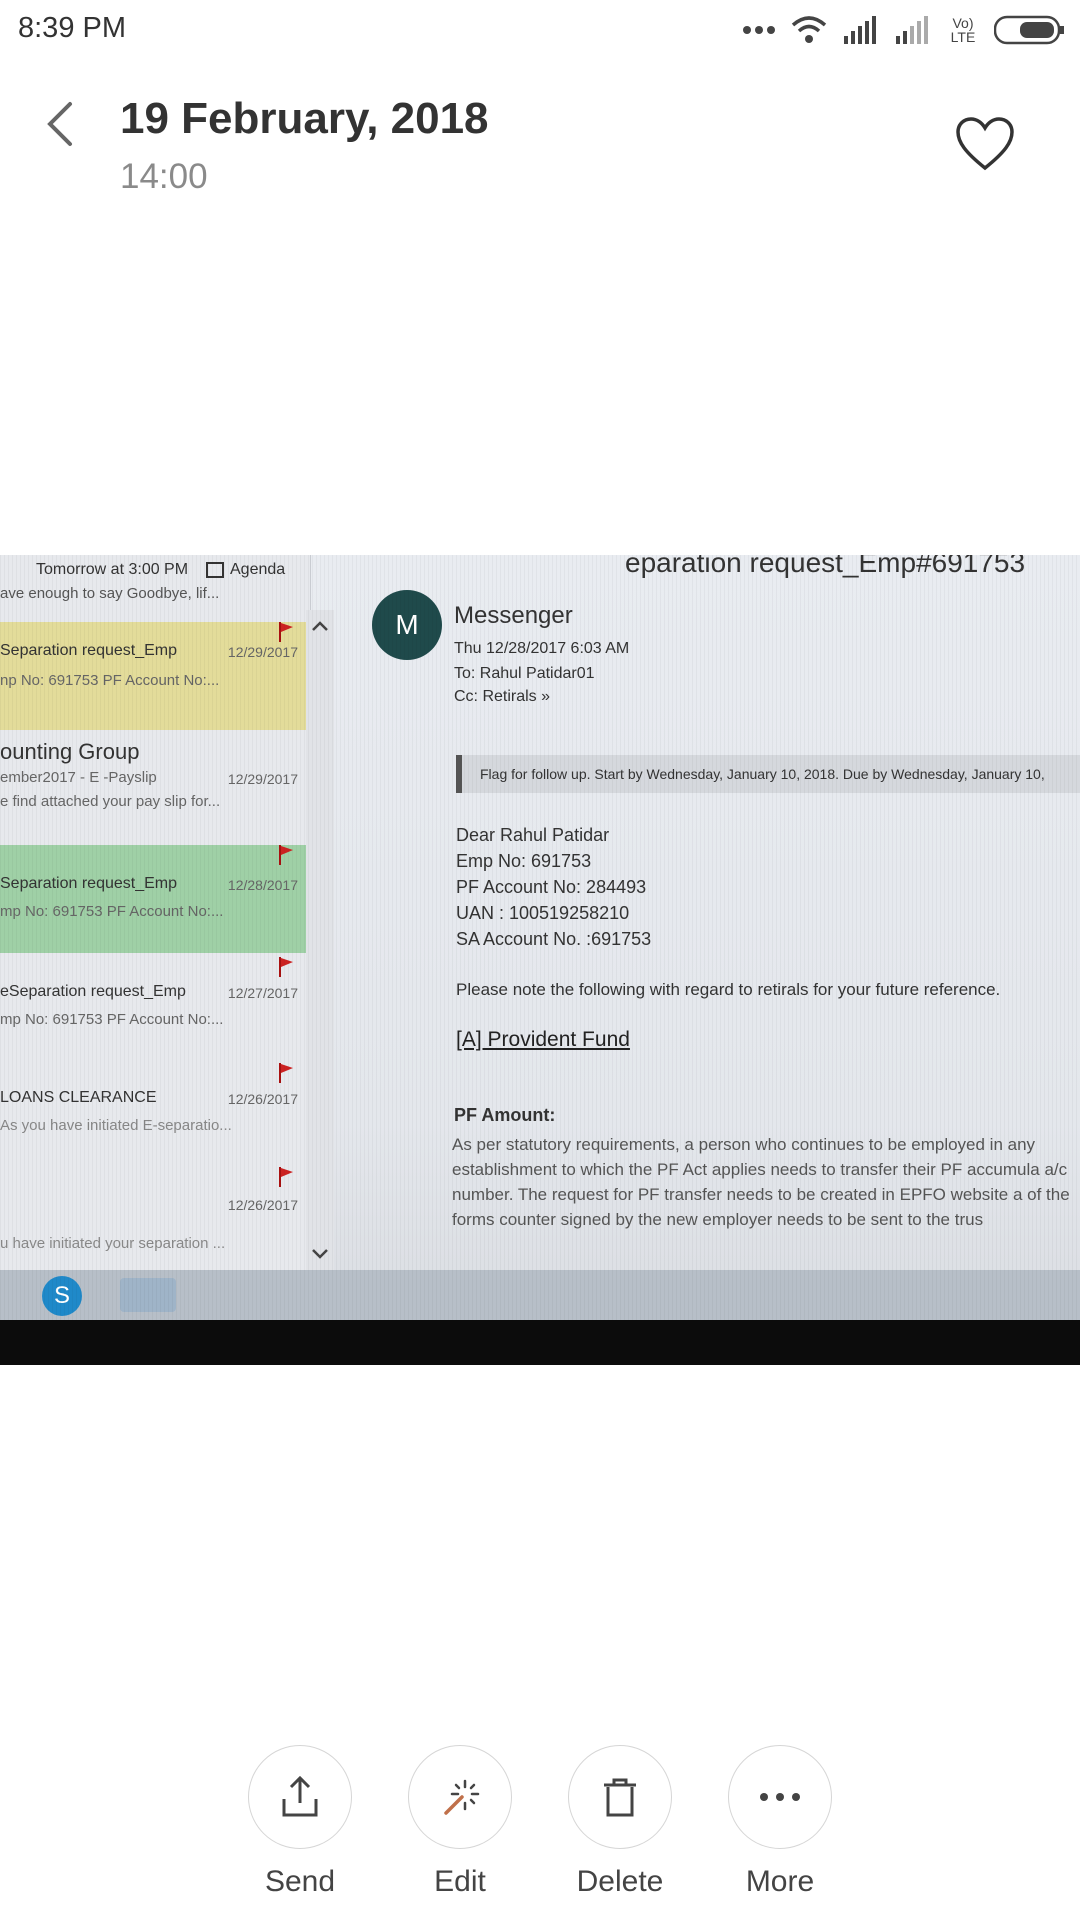 This screenshot has width=1080, height=1920. I want to click on send-button: Send, so click(300, 1822).